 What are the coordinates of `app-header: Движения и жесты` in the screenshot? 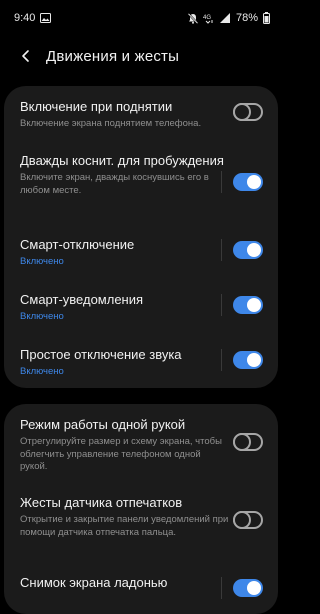 It's located at (142, 56).